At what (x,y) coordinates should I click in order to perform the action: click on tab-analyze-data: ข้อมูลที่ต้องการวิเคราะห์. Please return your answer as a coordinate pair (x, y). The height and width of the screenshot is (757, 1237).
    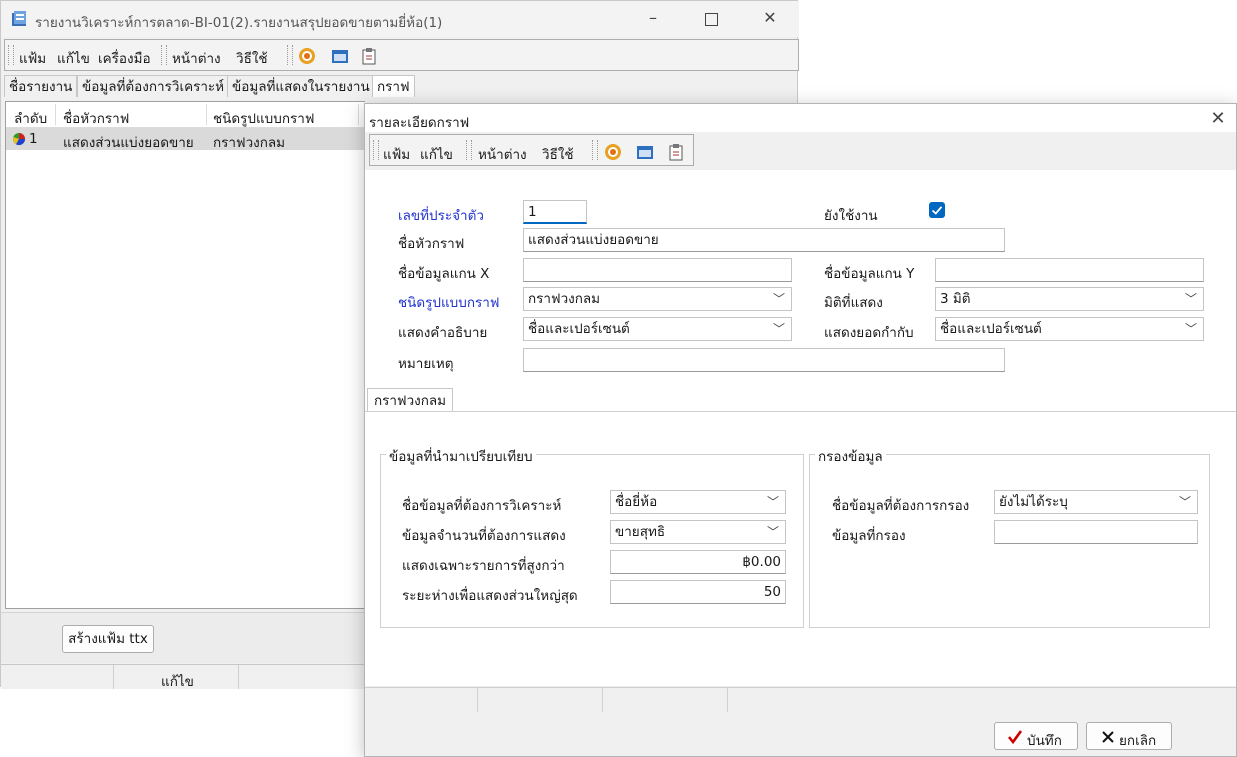
    Looking at the image, I should click on (153, 86).